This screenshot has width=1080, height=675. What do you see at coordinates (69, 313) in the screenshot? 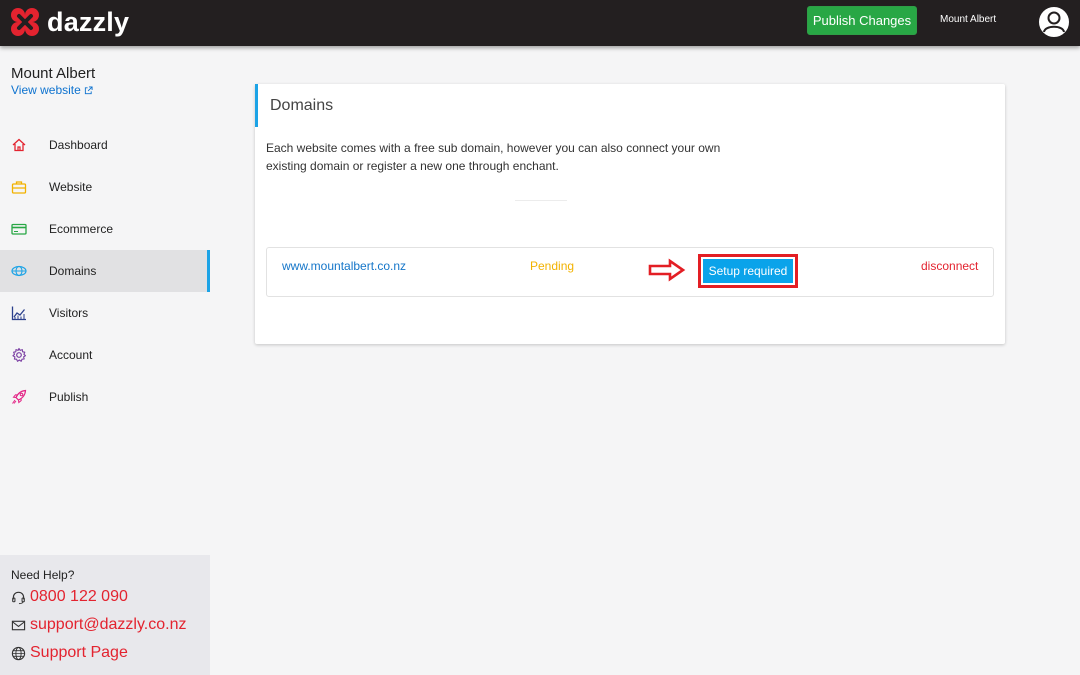
I see `sidebar-item-label: Visitors` at bounding box center [69, 313].